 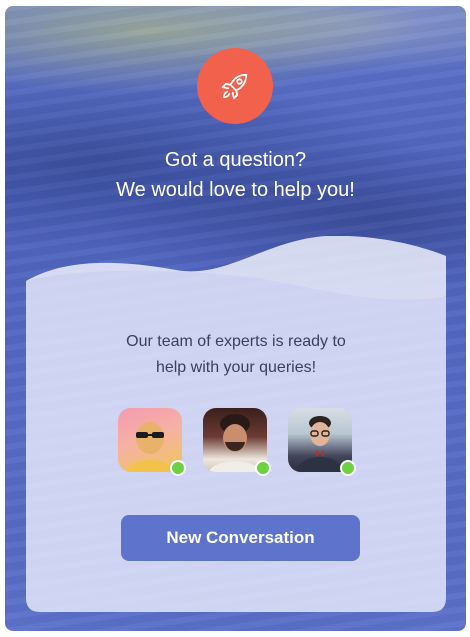 What do you see at coordinates (235, 190) in the screenshot?
I see `headline-line-2: We would love to help you!` at bounding box center [235, 190].